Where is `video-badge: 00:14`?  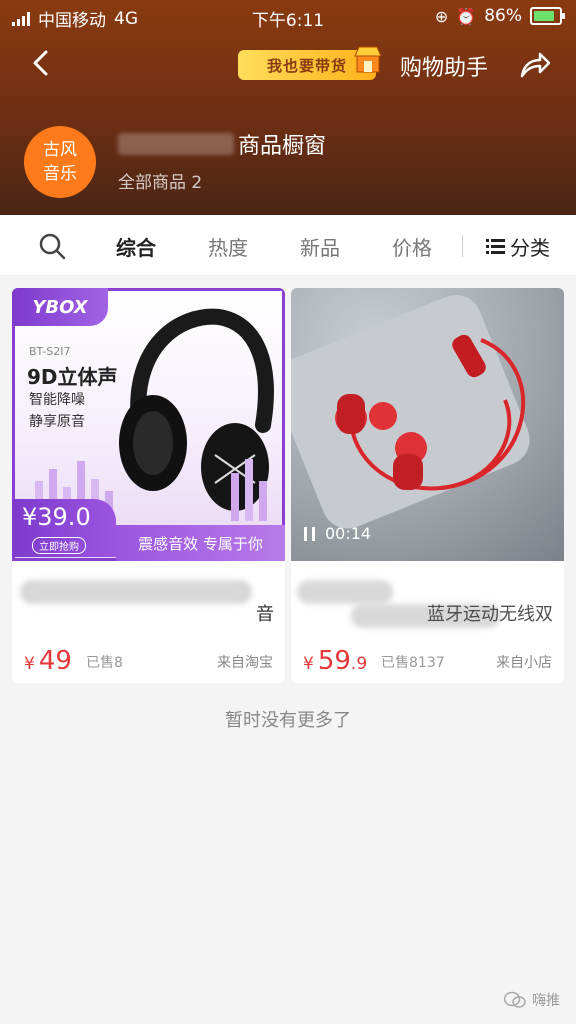
video-badge: 00:14 is located at coordinates (337, 533).